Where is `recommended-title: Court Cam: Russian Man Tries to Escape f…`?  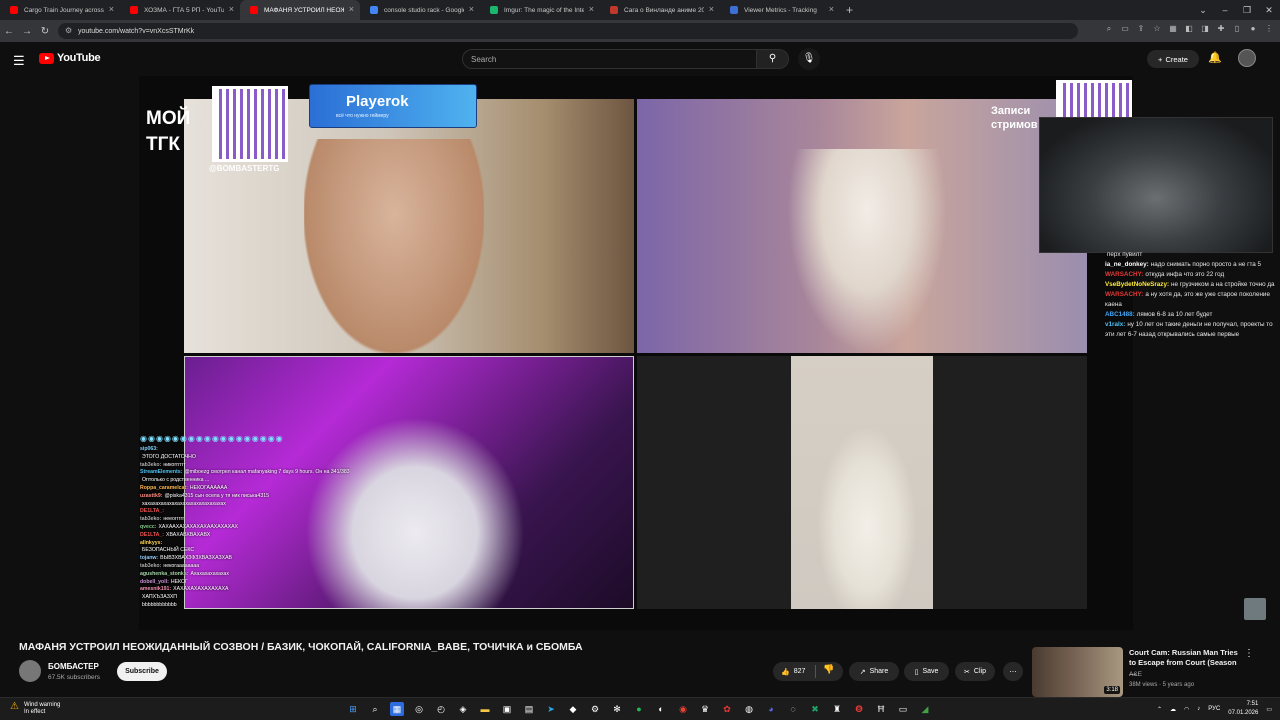 recommended-title: Court Cam: Russian Man Tries to Escape f… is located at coordinates (1186, 663).